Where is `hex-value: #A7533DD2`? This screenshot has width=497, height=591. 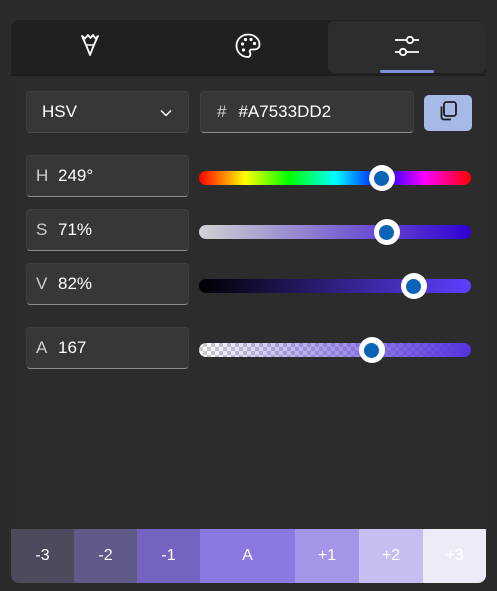
hex-value: #A7533DD2 is located at coordinates (285, 111).